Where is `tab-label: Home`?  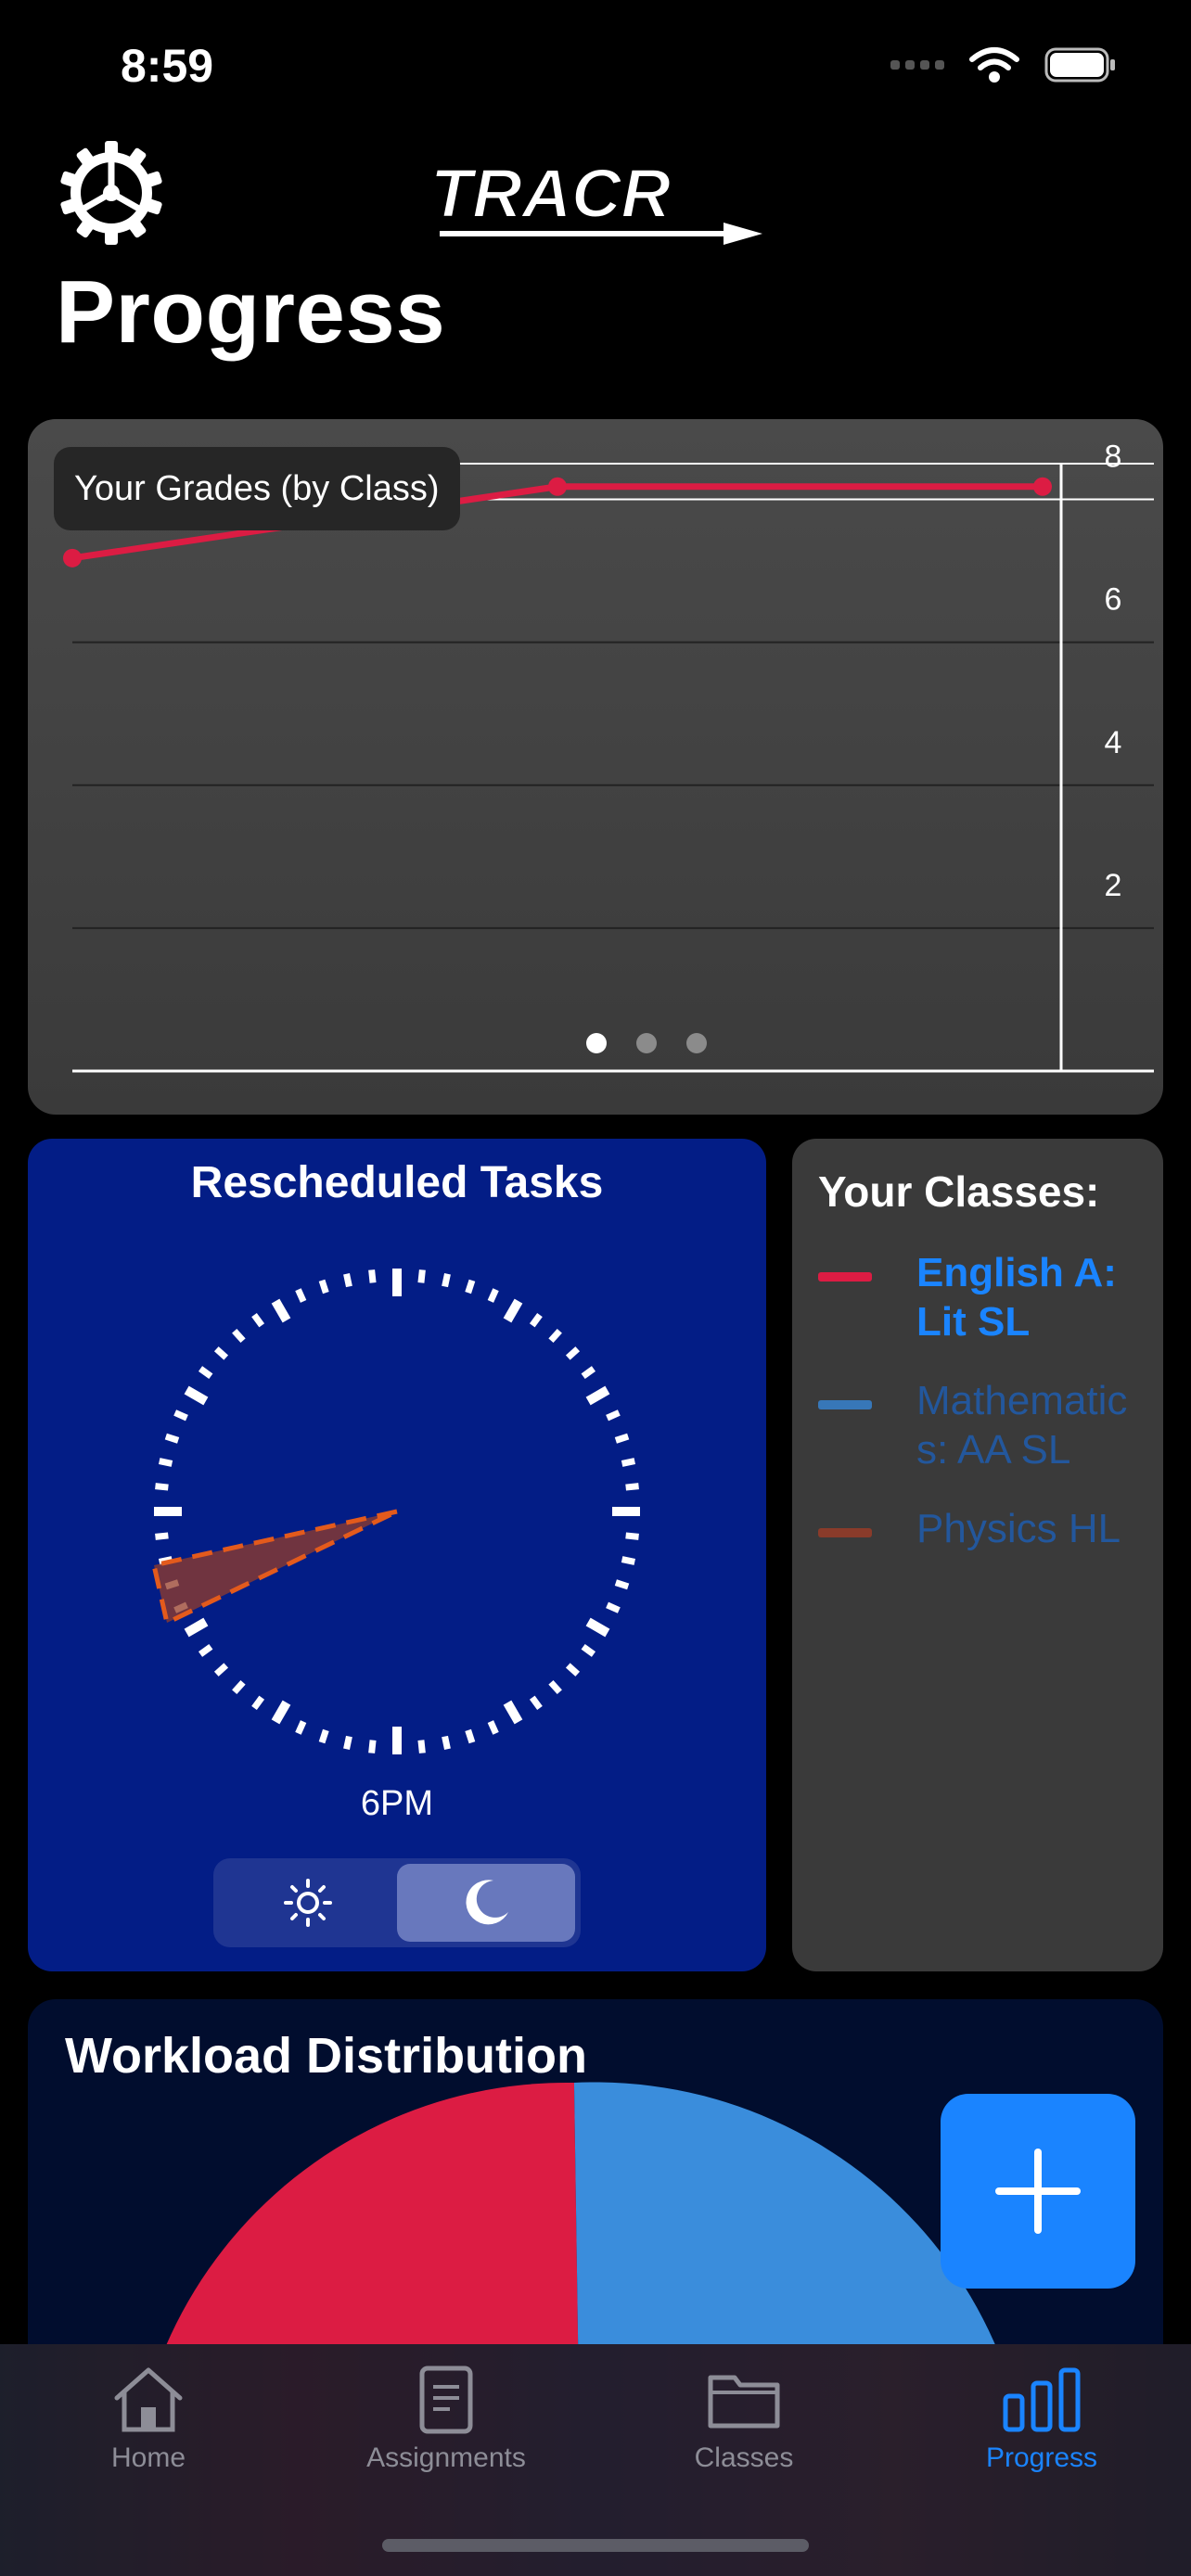 tab-label: Home is located at coordinates (148, 2458).